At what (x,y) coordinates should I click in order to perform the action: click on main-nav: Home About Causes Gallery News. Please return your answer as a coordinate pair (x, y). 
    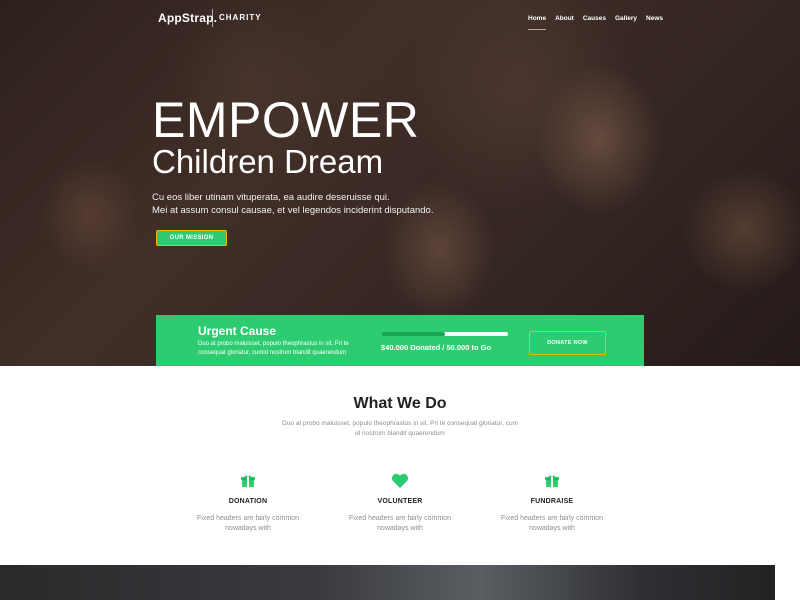
    Looking at the image, I should click on (595, 22).